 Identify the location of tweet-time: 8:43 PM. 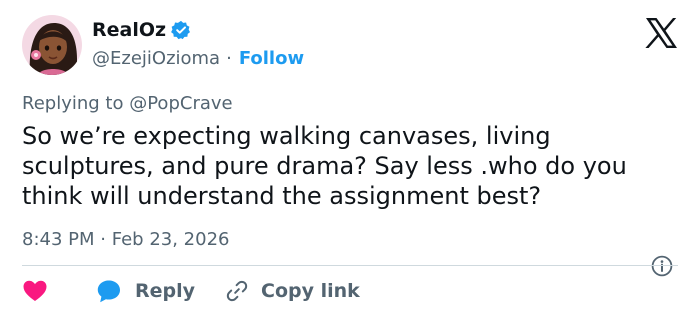
(58, 239).